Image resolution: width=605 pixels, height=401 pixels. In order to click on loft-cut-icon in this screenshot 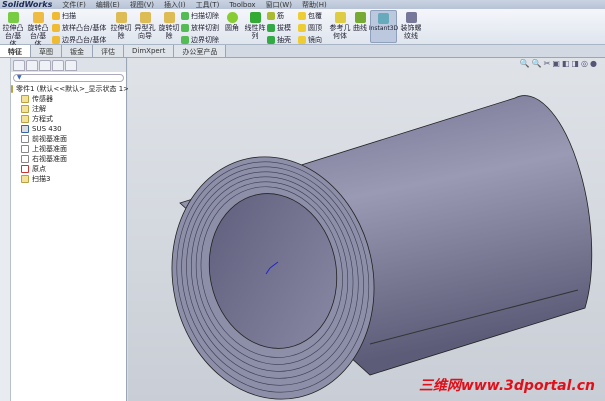, I will do `click(185, 28)`.